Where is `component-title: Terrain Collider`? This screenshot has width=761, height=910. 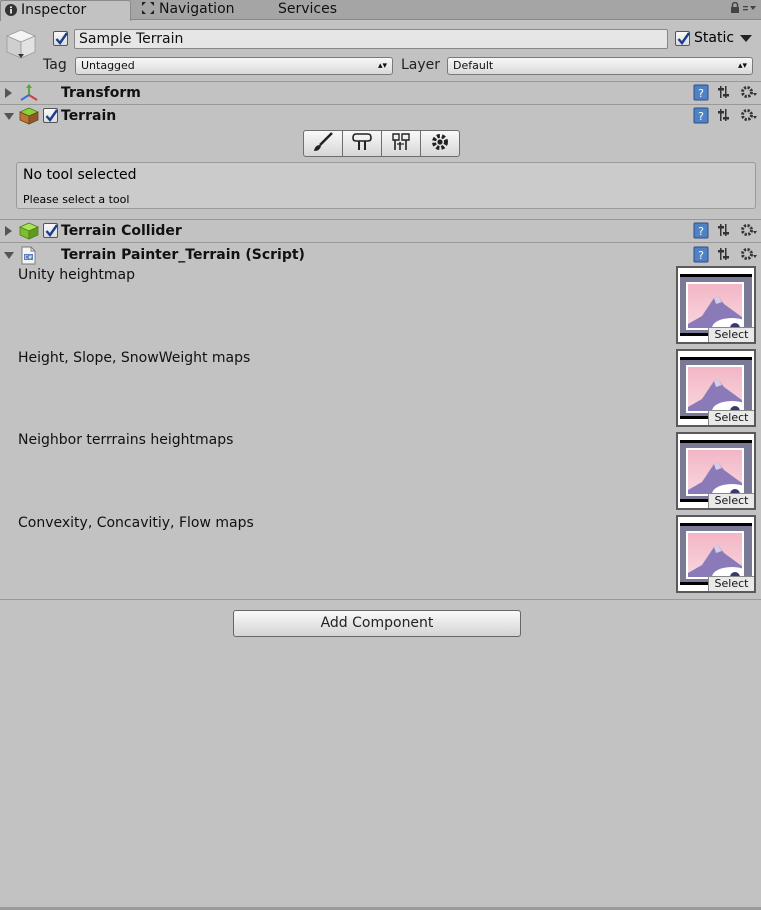
component-title: Terrain Collider is located at coordinates (121, 231).